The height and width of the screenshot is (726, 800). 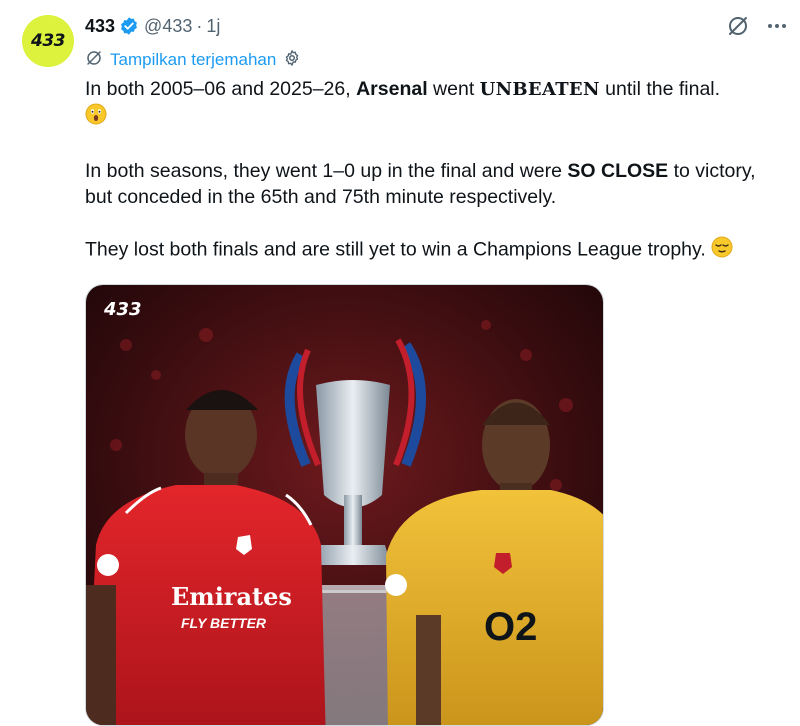 What do you see at coordinates (168, 26) in the screenshot?
I see `author-handle: @433` at bounding box center [168, 26].